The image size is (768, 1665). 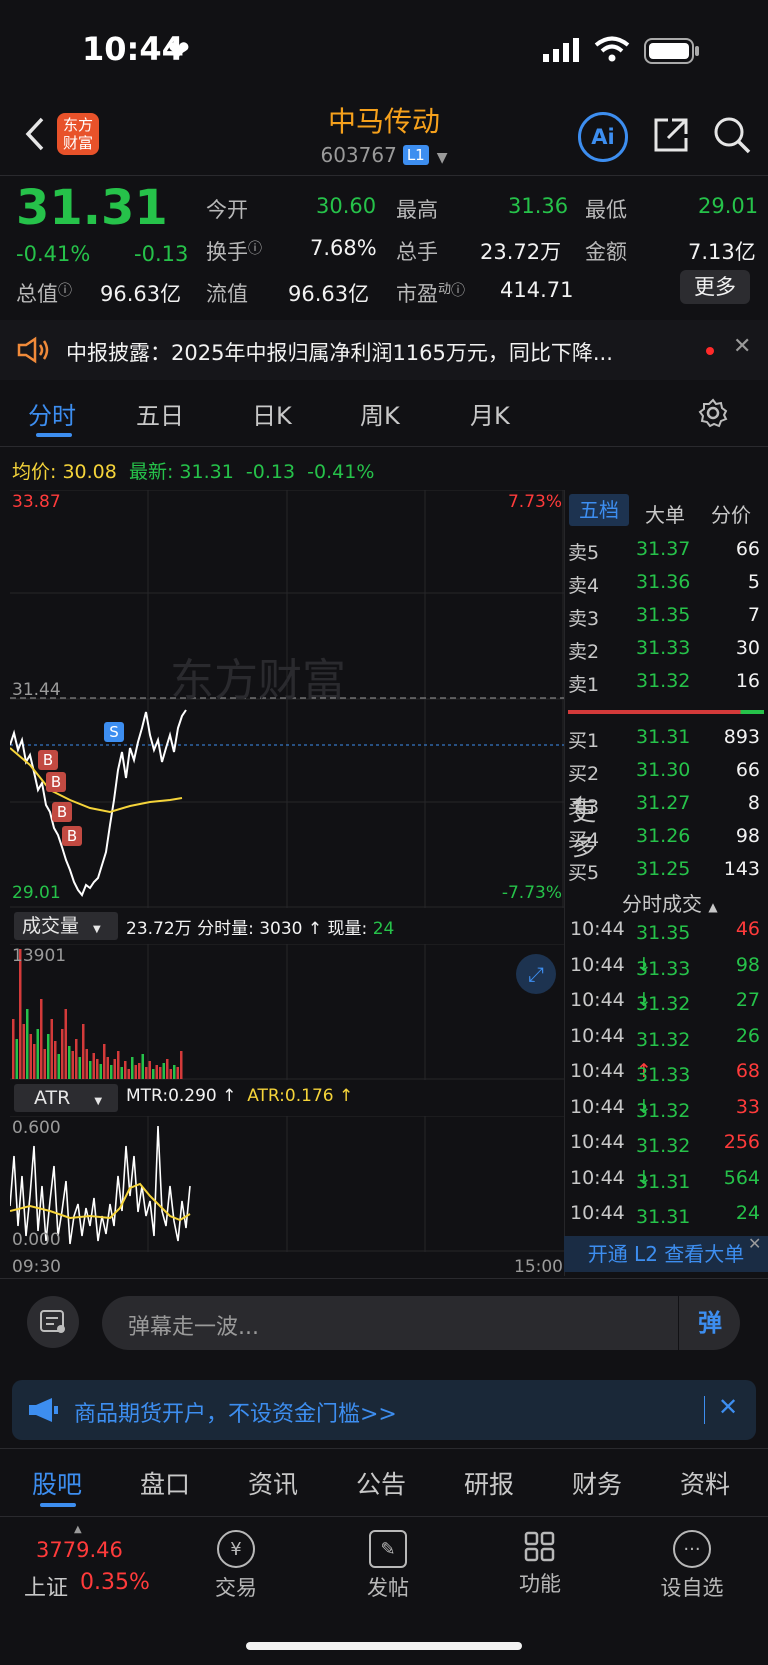 I want to click on high-label: 最高, so click(x=417, y=210).